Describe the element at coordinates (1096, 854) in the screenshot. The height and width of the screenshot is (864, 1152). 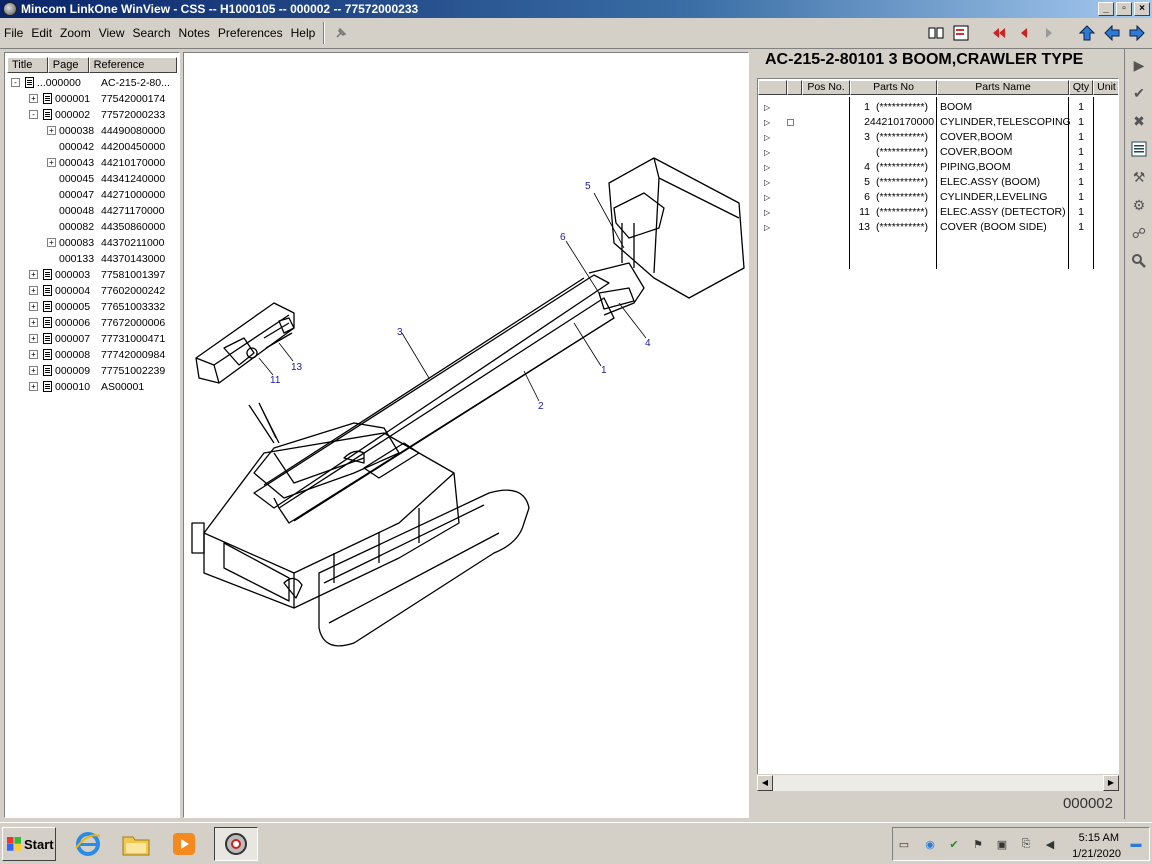
I see `clock-date: 1/21/2020` at that location.